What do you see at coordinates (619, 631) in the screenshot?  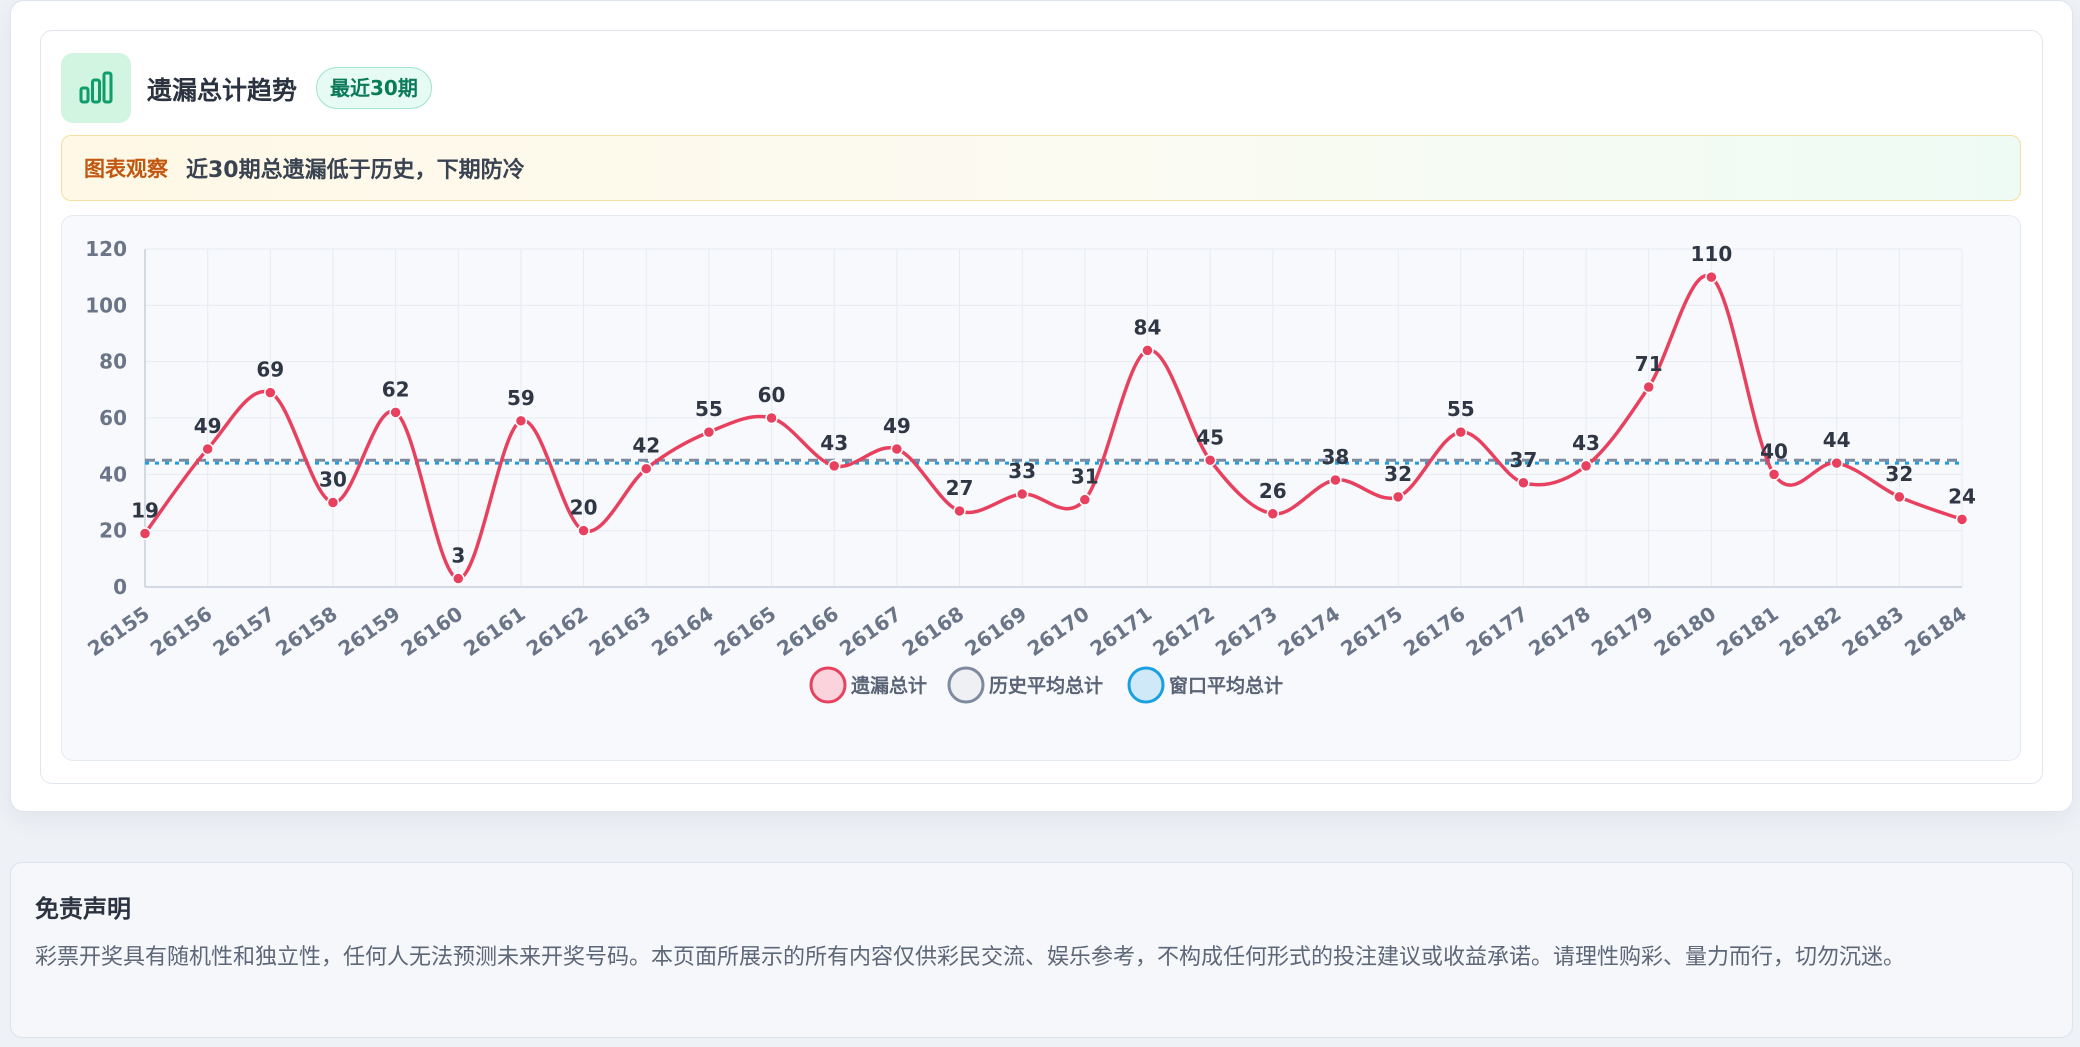 I see `x-tick-label: 26163` at bounding box center [619, 631].